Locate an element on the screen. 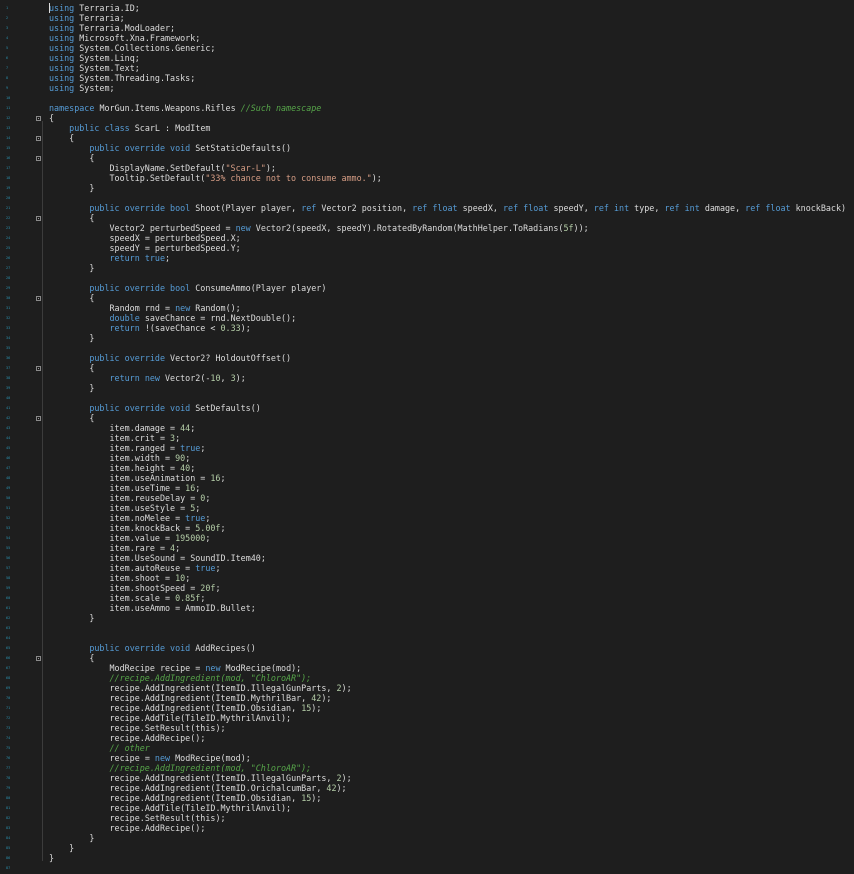 Image resolution: width=854 pixels, height=874 pixels. code-token: IllegalGunParts is located at coordinates (288, 778).